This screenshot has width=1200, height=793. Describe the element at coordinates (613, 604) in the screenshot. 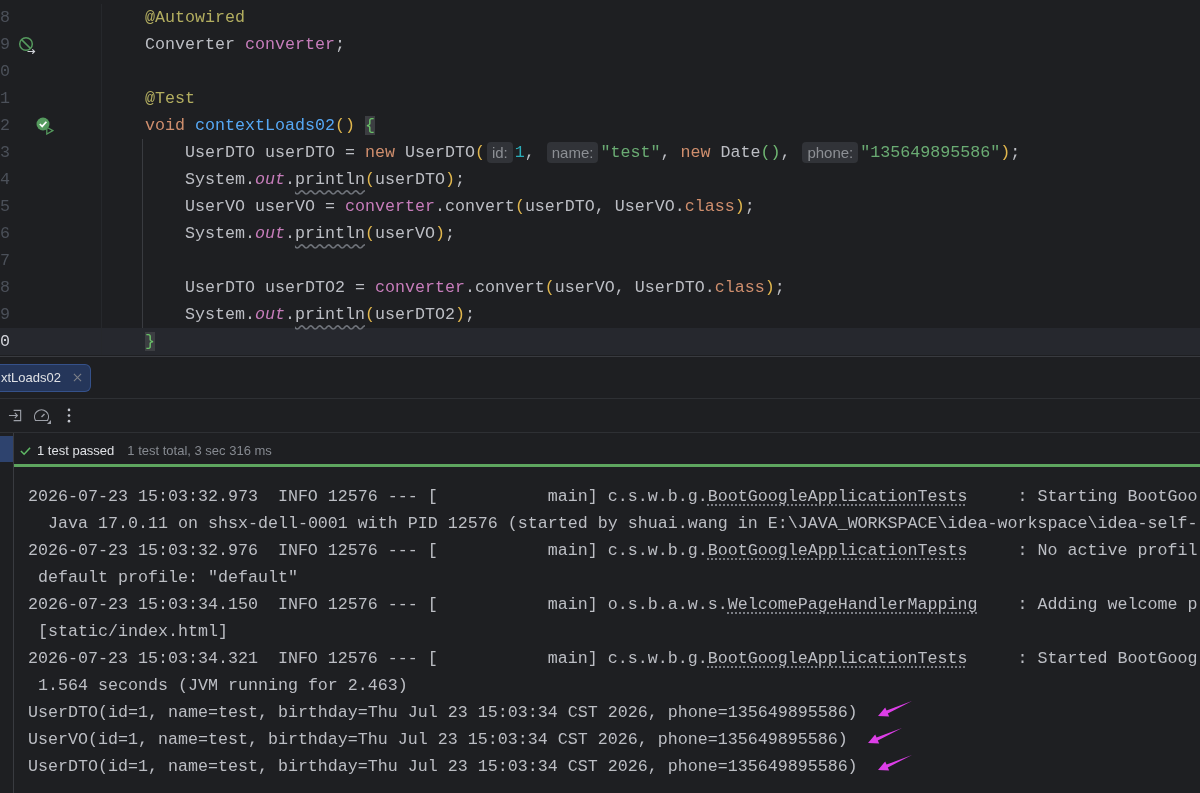

I see `console-line: 2026-07-23 15:03:34.150 INFO 12576 --- [ main] o.s.b.a.w.s.WelcomePageHandlerMapping : Adding welcome p` at that location.